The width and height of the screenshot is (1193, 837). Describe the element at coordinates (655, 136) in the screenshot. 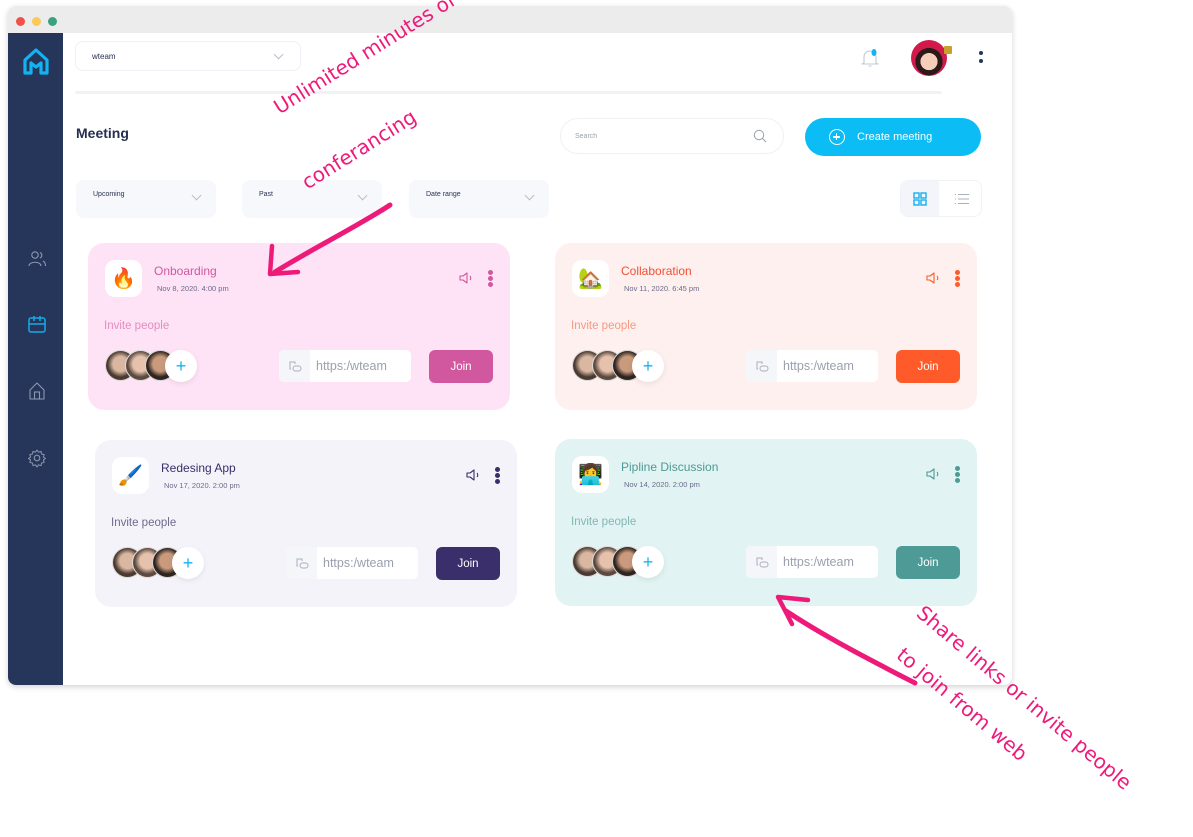

I see `search-input` at that location.